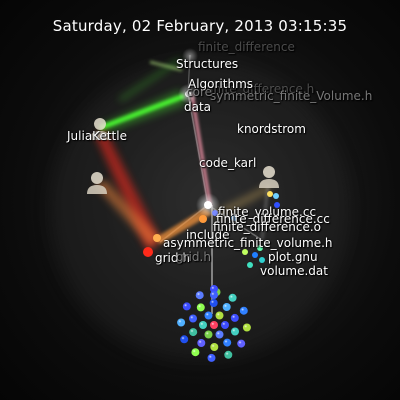 The image size is (400, 400). Describe the element at coordinates (267, 227) in the screenshot. I see `file-label-finite-difference-o: finite_difference.o` at that location.